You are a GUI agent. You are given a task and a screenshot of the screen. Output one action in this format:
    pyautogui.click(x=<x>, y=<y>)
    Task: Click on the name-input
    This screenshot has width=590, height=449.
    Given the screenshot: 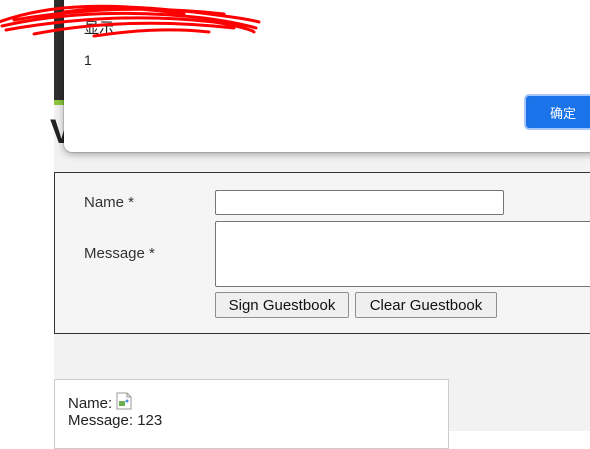 What is the action you would take?
    pyautogui.click(x=359, y=202)
    